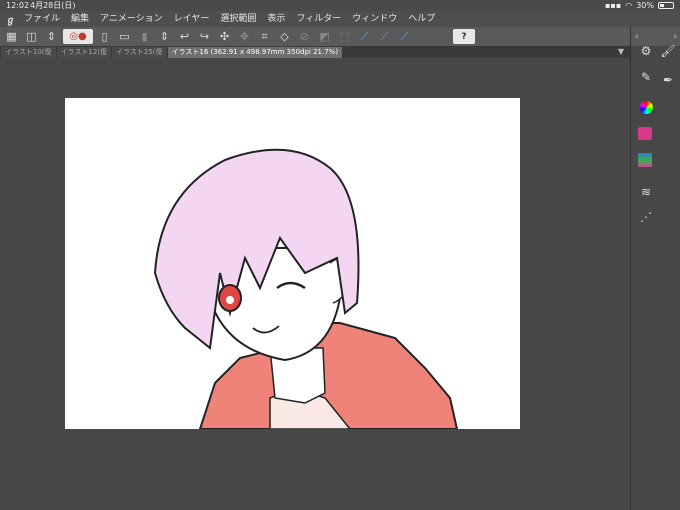 The image size is (680, 510). I want to click on collapse-right-icon: ›, so click(675, 37).